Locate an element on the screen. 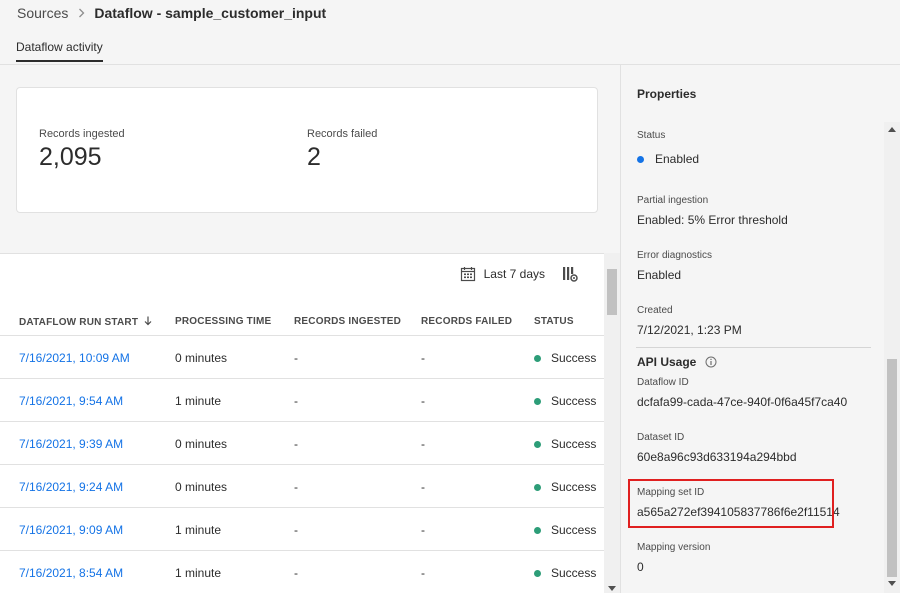 This screenshot has height=593, width=900. column-header-status: STATUS is located at coordinates (554, 321).